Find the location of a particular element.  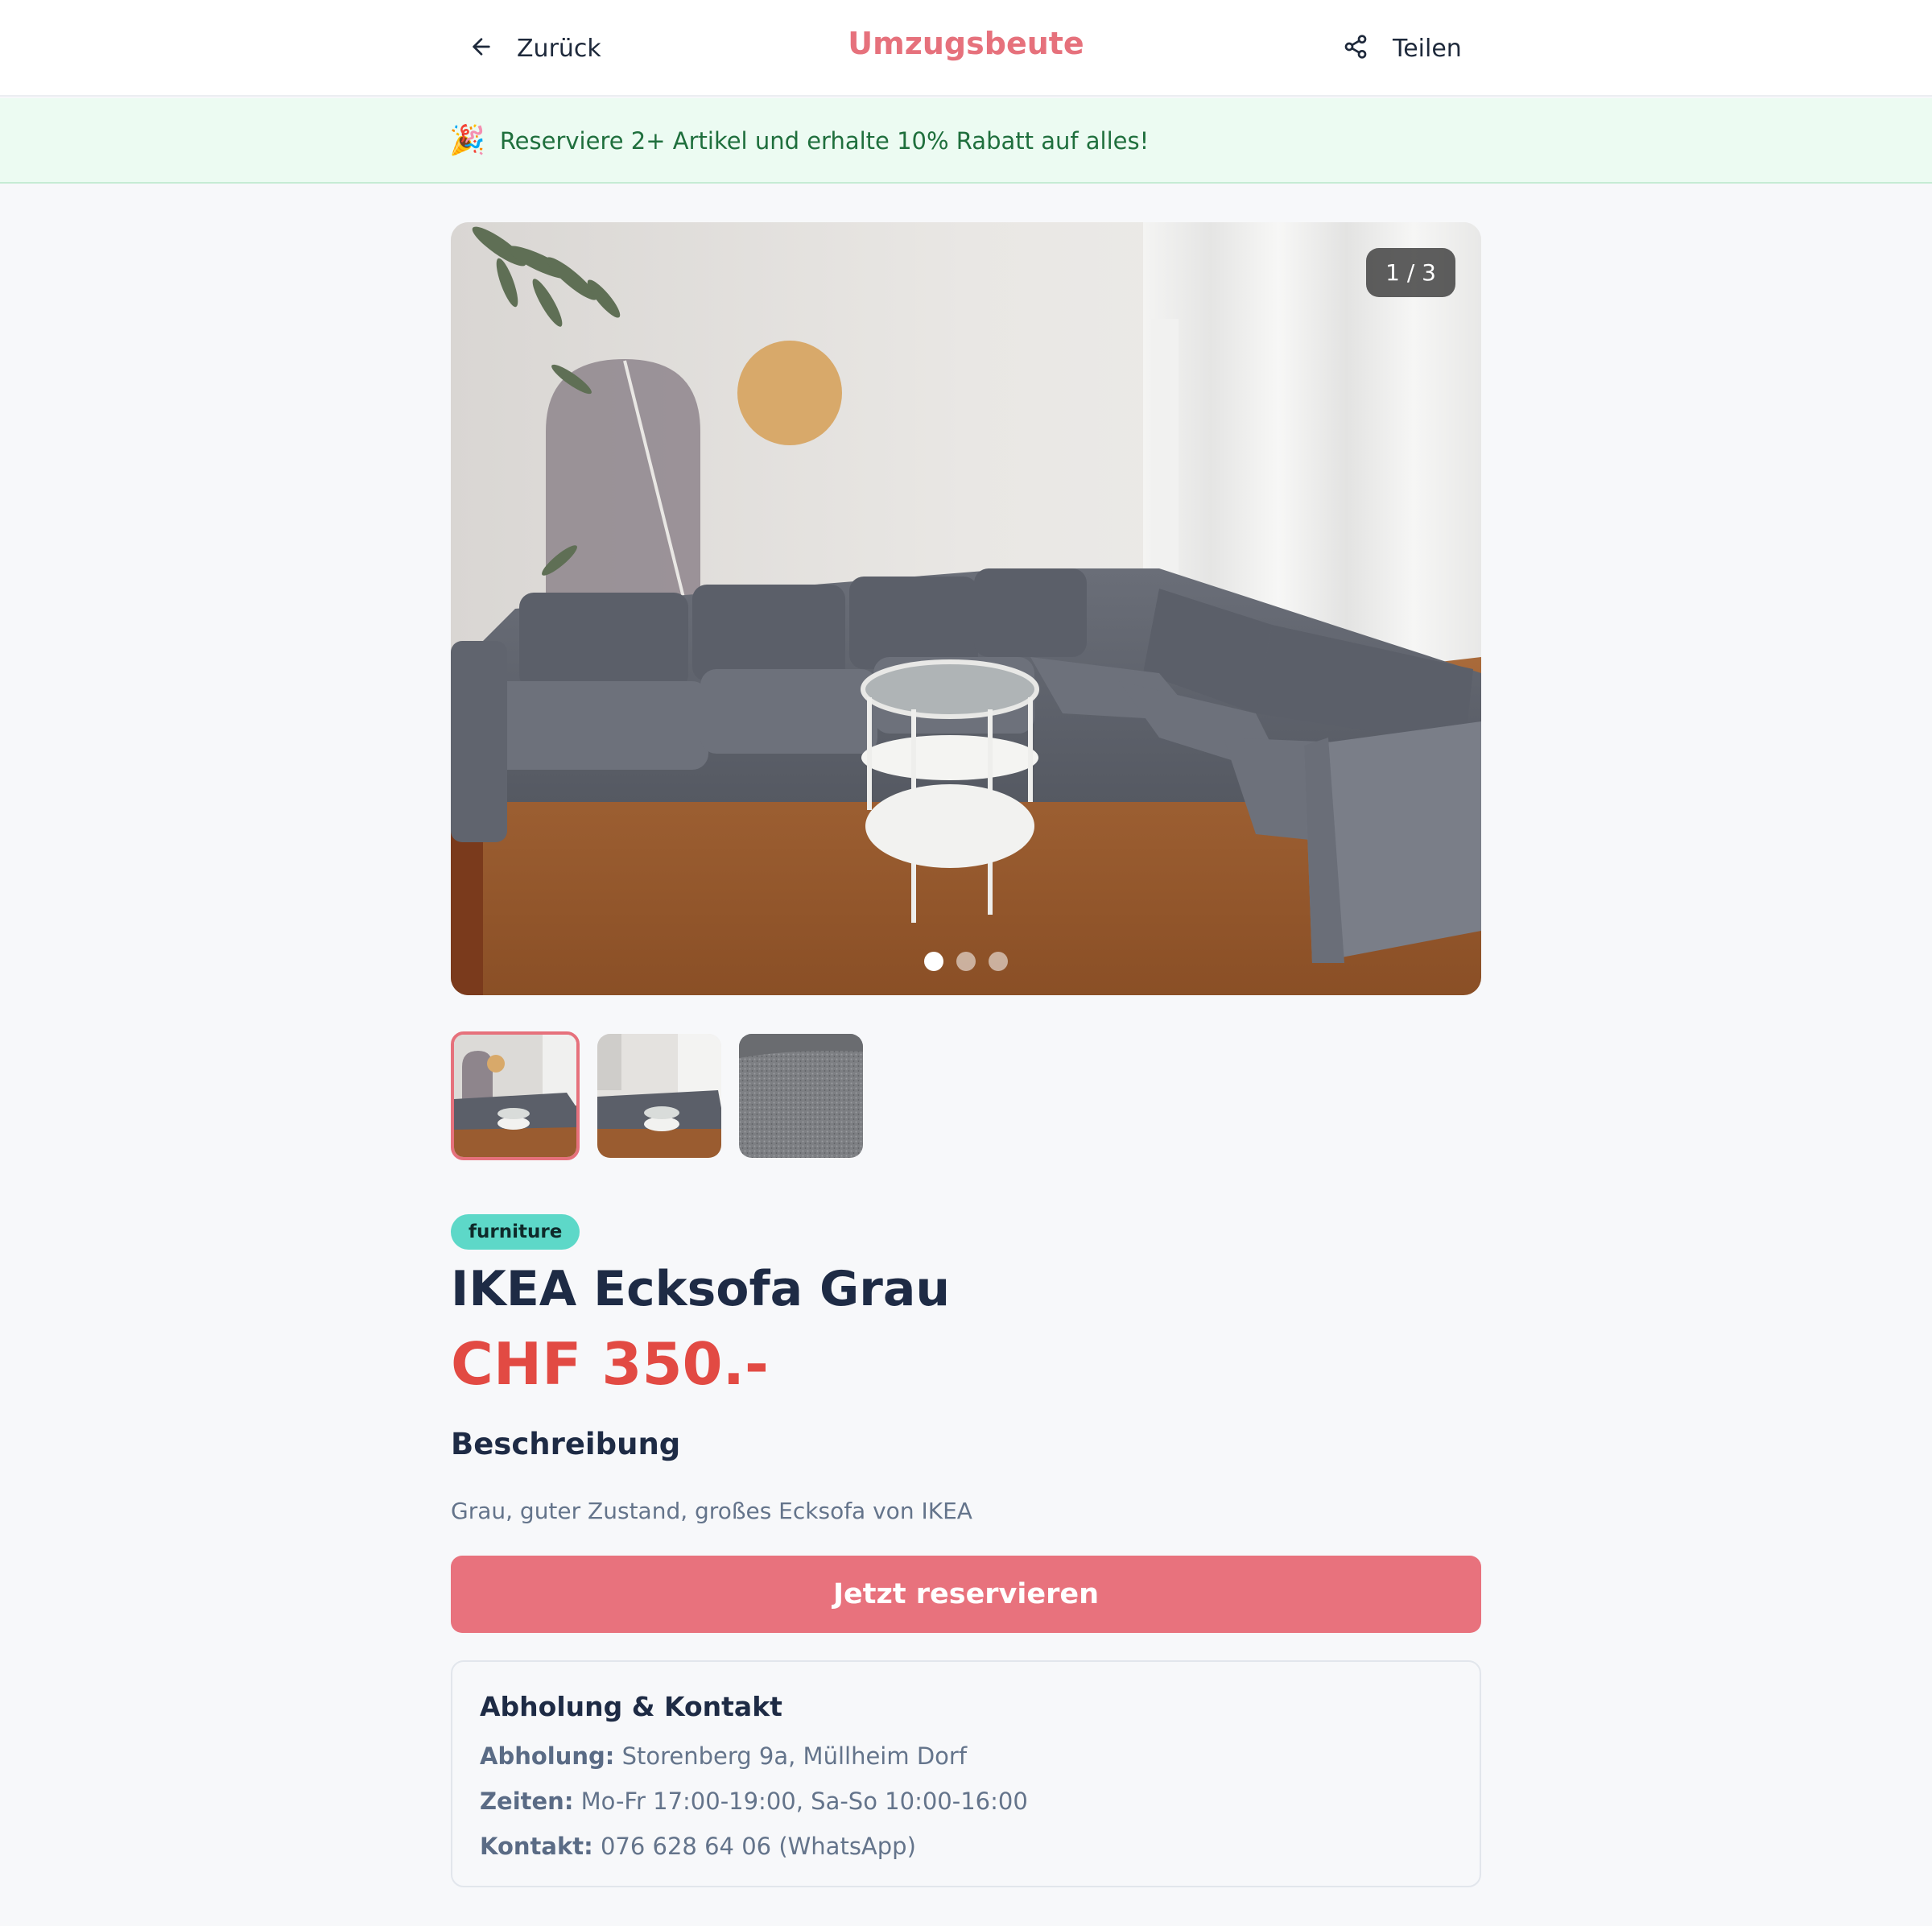

pickup-contact-label: Kontakt: is located at coordinates (536, 1847).